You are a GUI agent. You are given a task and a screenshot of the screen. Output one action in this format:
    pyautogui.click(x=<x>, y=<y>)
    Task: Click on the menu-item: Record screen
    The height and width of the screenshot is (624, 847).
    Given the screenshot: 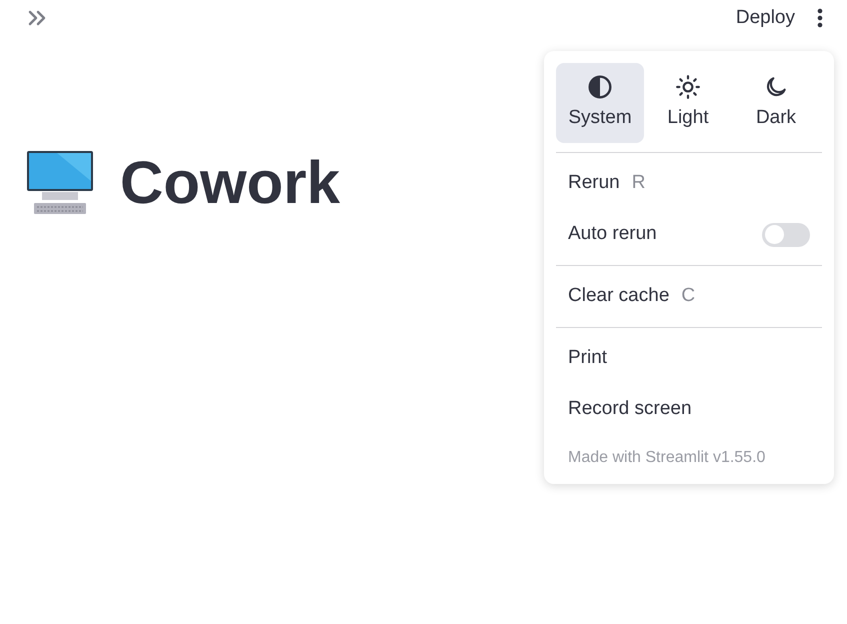 What is the action you would take?
    pyautogui.click(x=689, y=409)
    